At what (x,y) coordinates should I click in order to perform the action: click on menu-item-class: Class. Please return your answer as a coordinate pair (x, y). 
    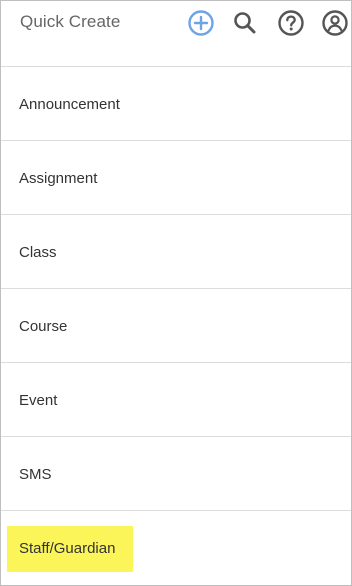
    Looking at the image, I should click on (176, 252).